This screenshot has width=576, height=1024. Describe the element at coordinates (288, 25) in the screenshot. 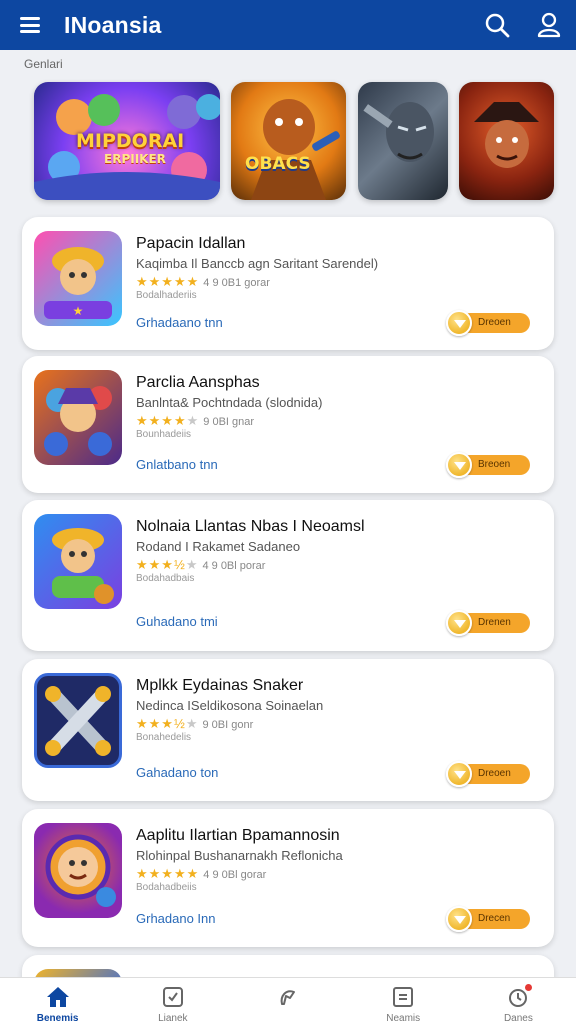

I see `app-bar: INoansia` at that location.